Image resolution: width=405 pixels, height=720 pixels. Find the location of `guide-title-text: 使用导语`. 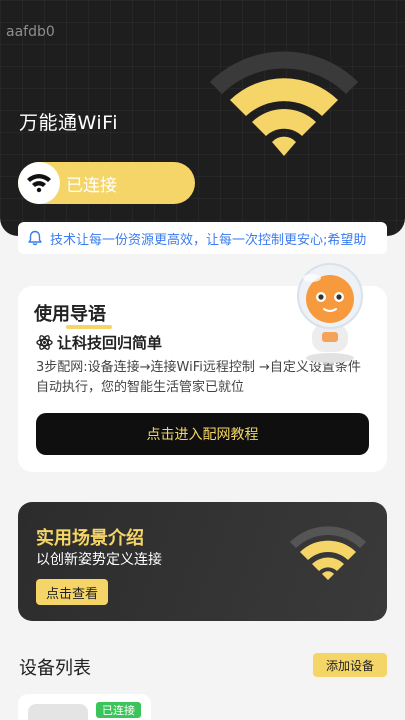

guide-title-text: 使用导语 is located at coordinates (70, 314).